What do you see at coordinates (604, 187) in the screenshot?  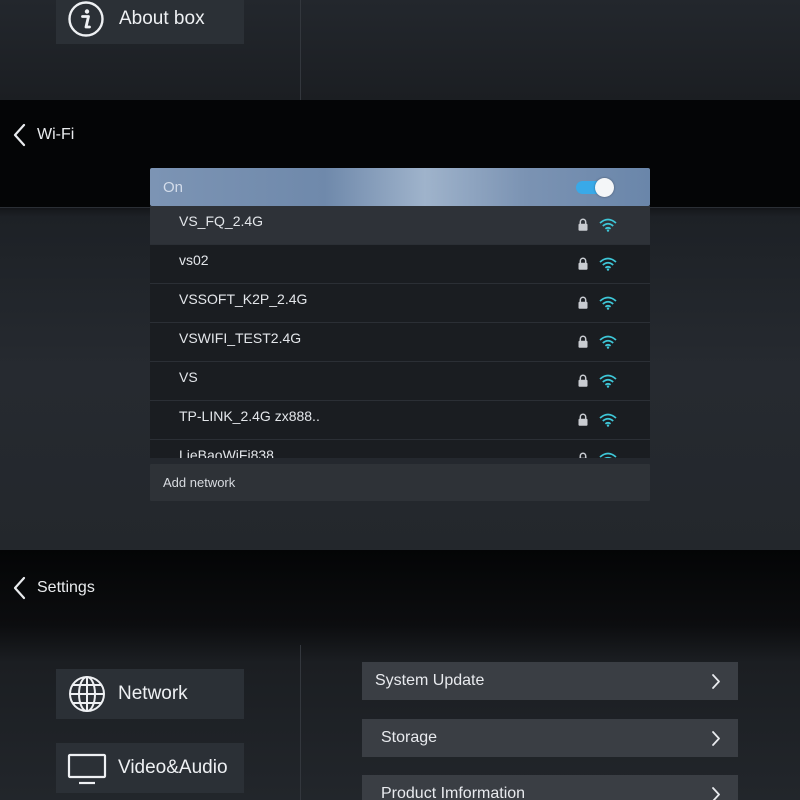 I see `toggle-knob` at bounding box center [604, 187].